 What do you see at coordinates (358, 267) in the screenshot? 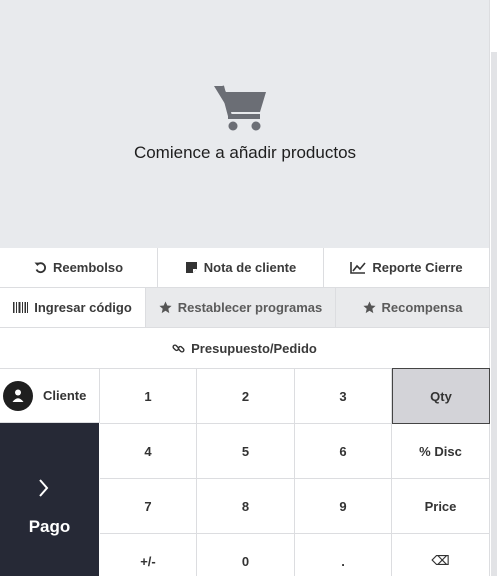
I see `chart-line-icon` at bounding box center [358, 267].